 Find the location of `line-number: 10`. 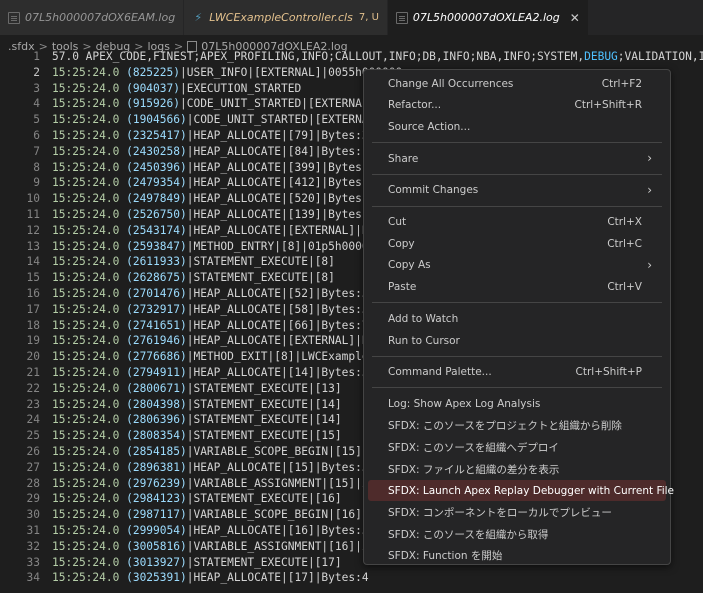

line-number: 10 is located at coordinates (33, 199).